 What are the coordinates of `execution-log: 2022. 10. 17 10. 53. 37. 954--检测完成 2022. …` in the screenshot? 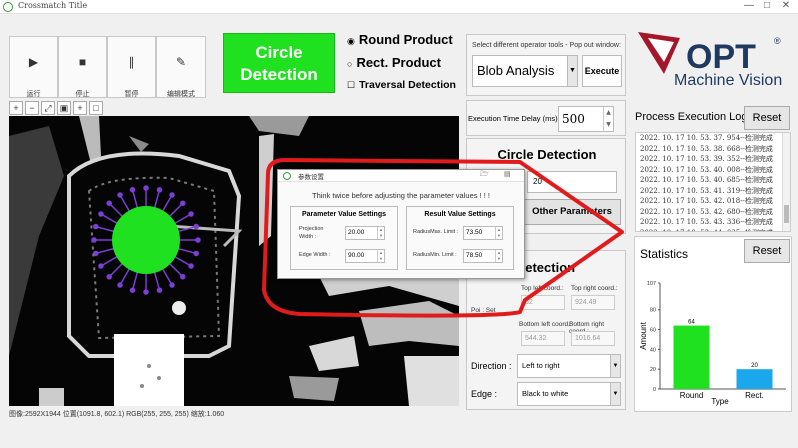 It's located at (713, 182).